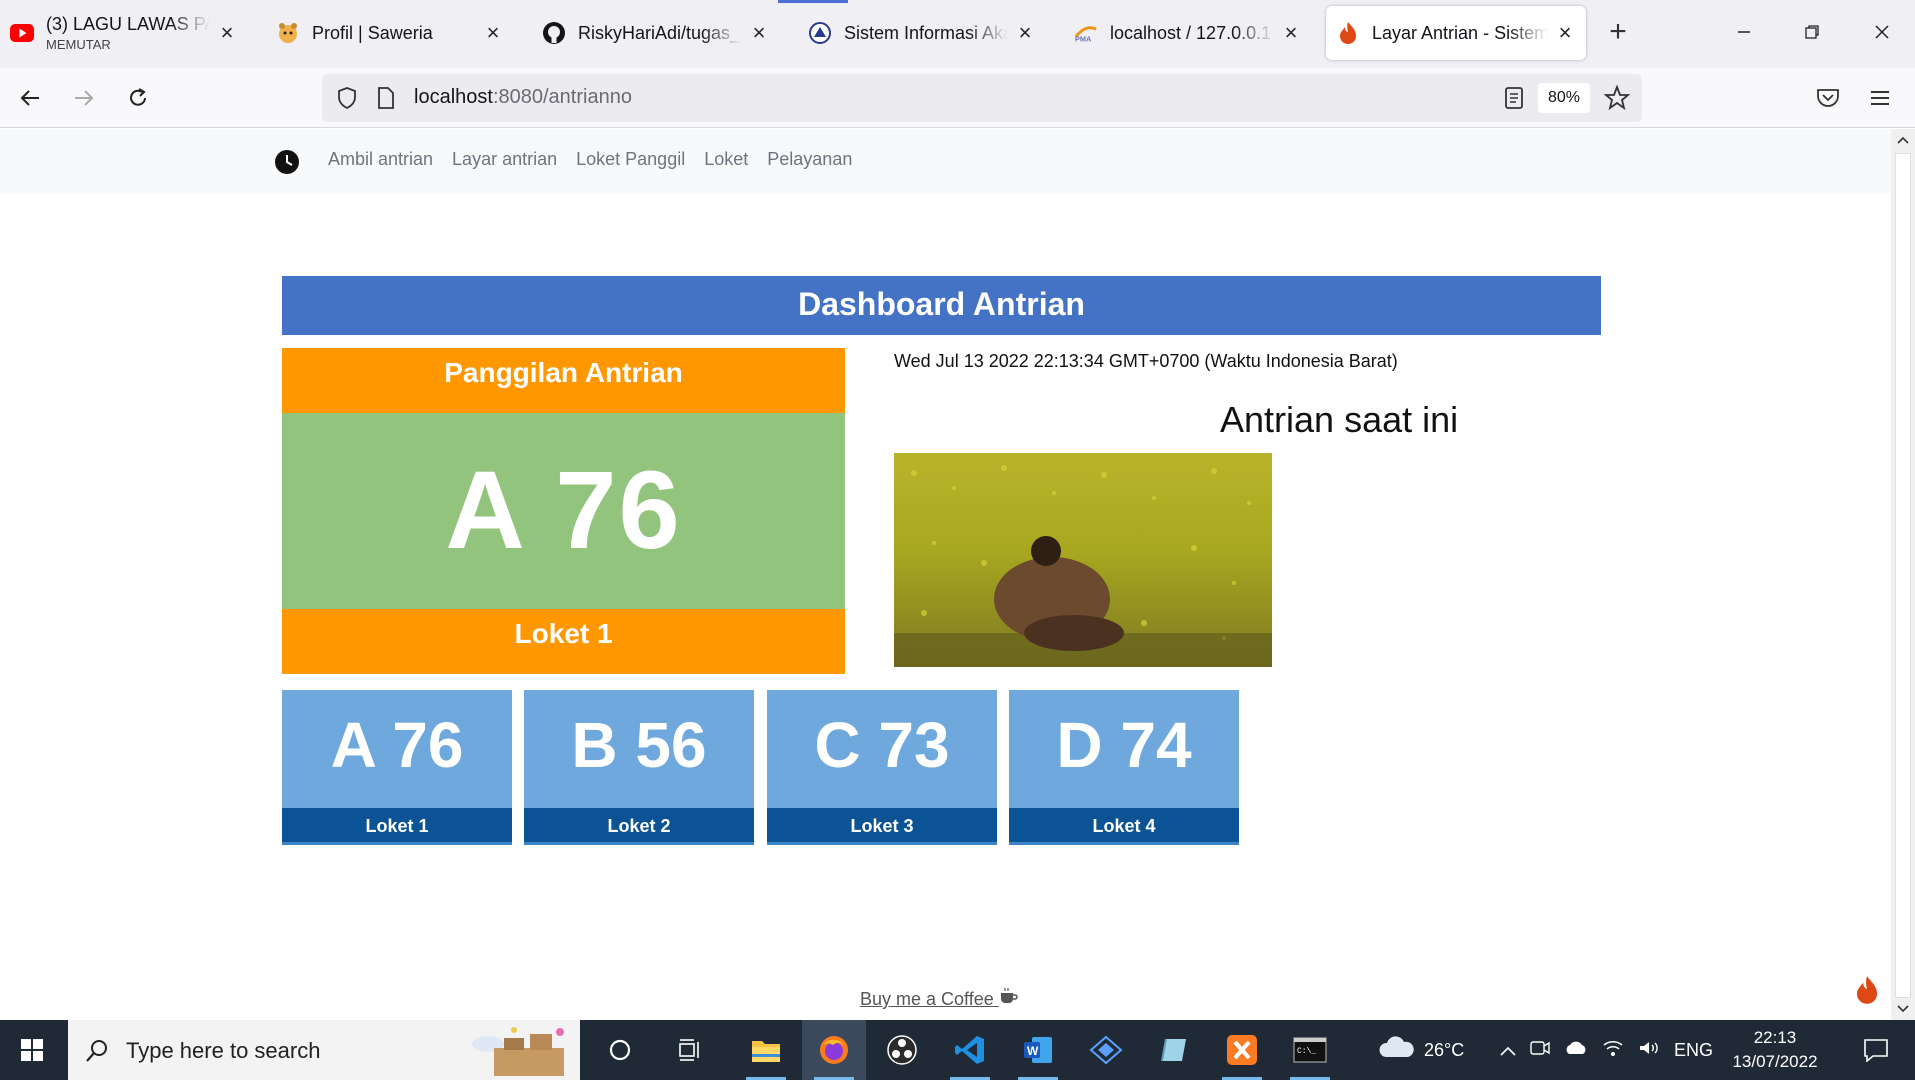 The image size is (1915, 1080). Describe the element at coordinates (324, 1050) in the screenshot. I see `taskbar-search-box: Type here to search` at that location.